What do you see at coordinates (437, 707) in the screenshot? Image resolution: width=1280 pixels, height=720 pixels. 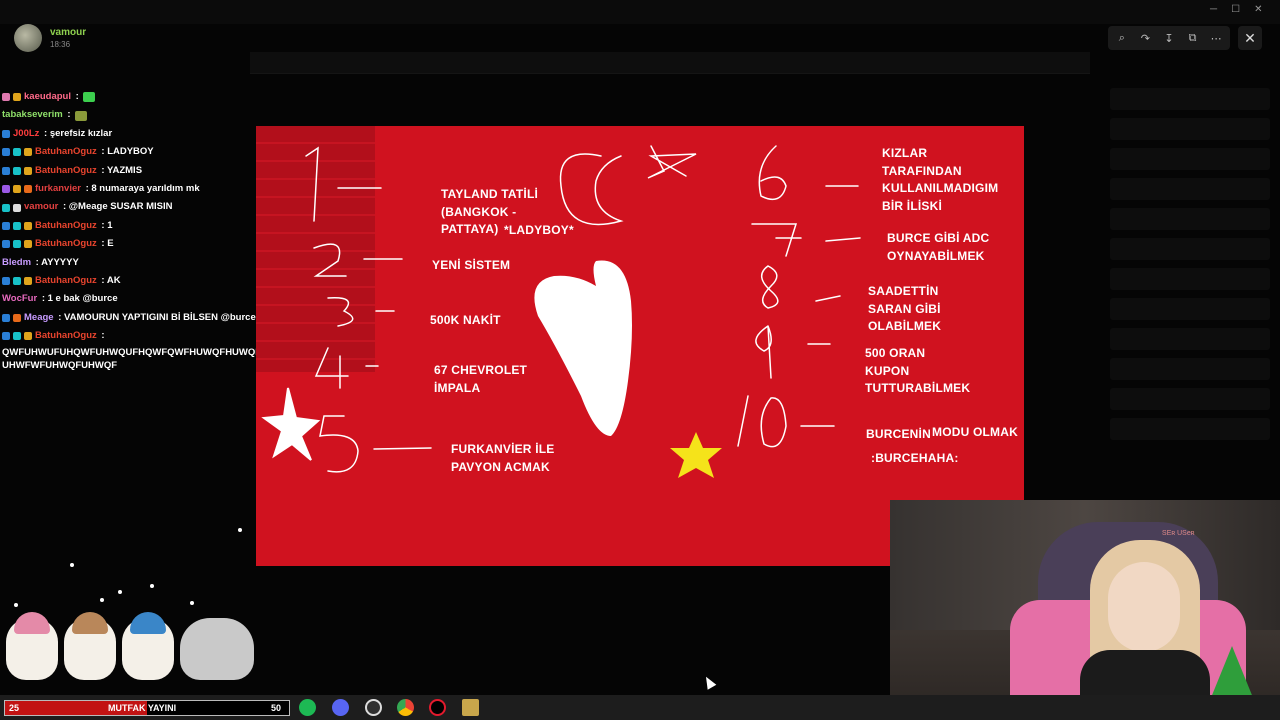 I see `opera-icon` at bounding box center [437, 707].